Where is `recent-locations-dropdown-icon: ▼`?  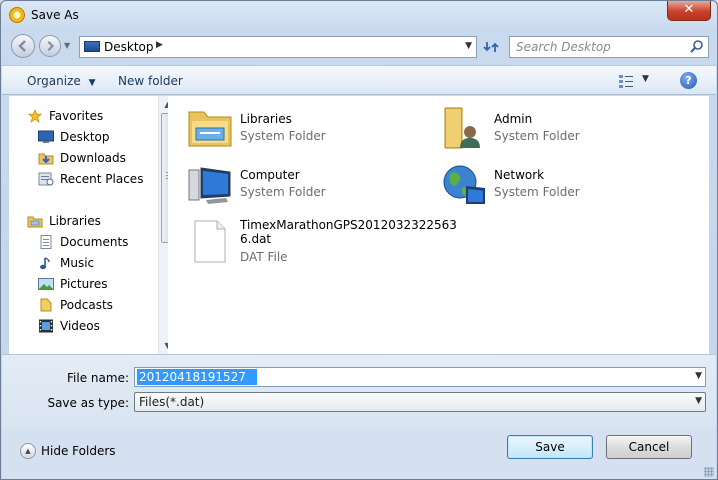
recent-locations-dropdown-icon: ▼ is located at coordinates (67, 45).